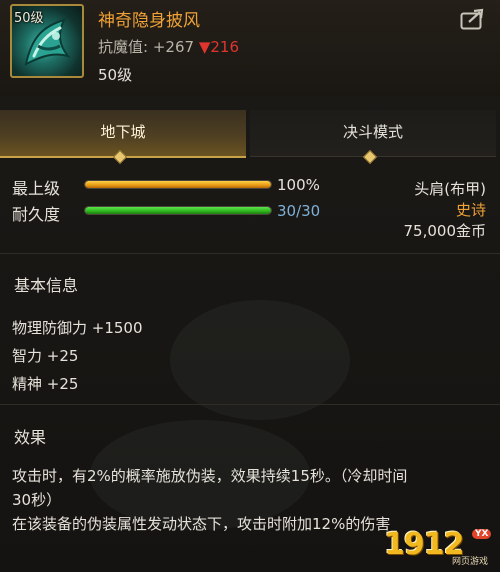 The image size is (500, 572). Describe the element at coordinates (123, 47) in the screenshot. I see `resist-label: 抗魔值:` at that location.